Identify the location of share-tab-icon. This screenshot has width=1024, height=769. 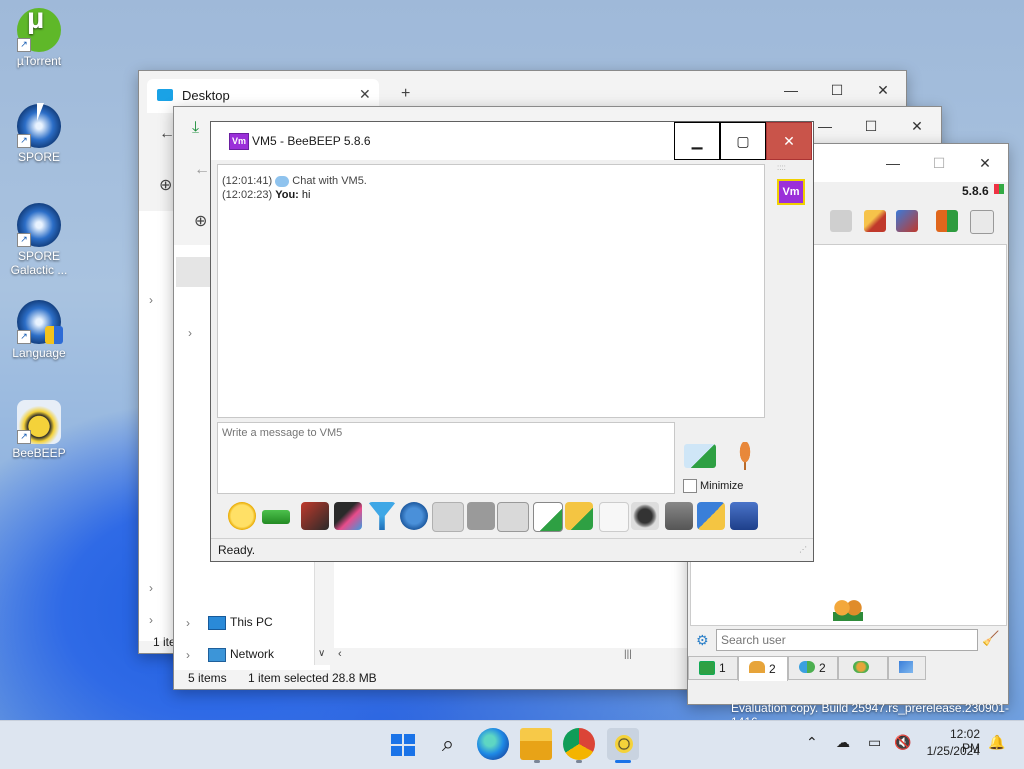
(906, 667).